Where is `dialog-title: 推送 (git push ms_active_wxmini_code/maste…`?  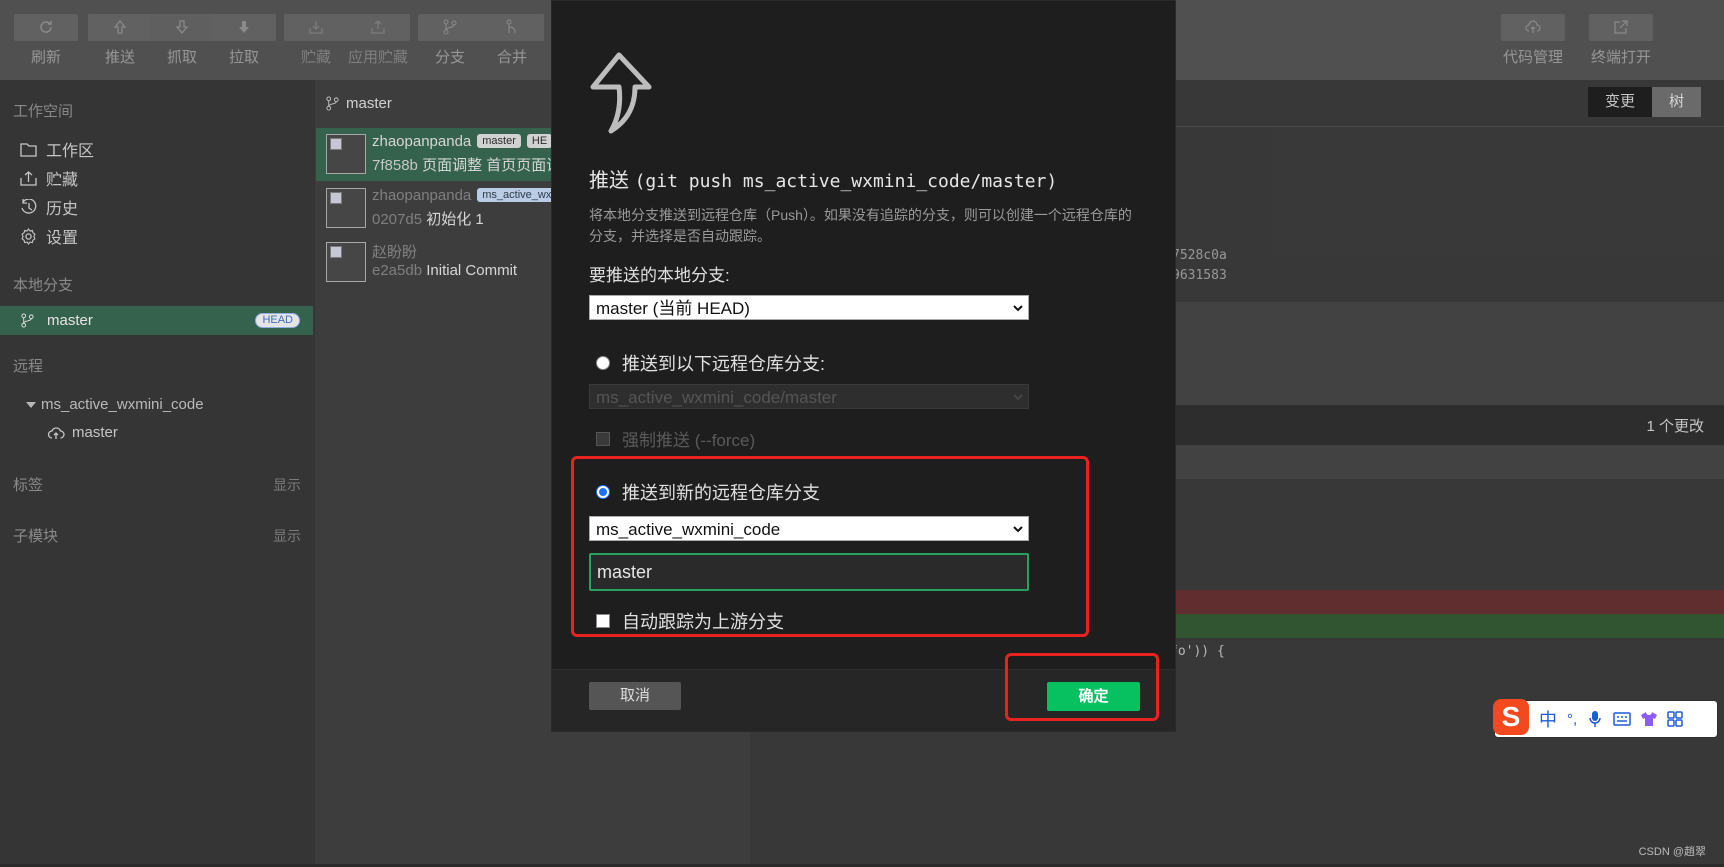 dialog-title: 推送 (git push ms_active_wxmini_code/maste… is located at coordinates (823, 181).